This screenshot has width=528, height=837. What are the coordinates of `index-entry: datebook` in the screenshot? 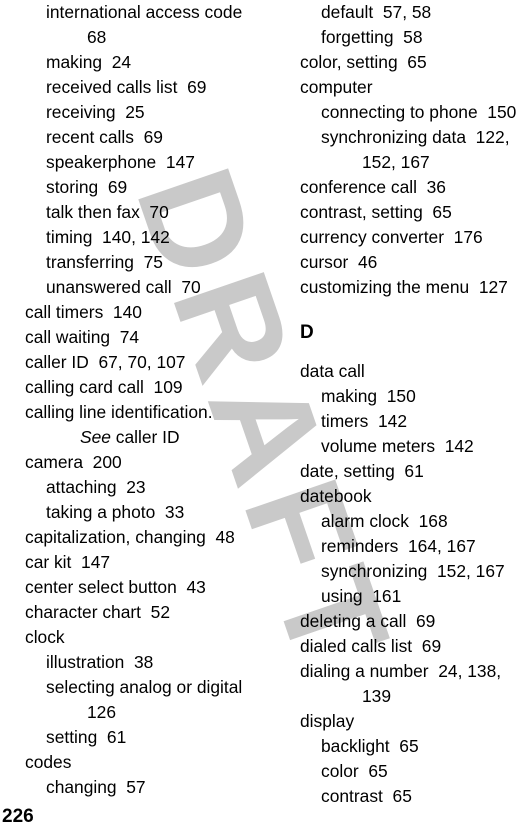 It's located at (336, 496).